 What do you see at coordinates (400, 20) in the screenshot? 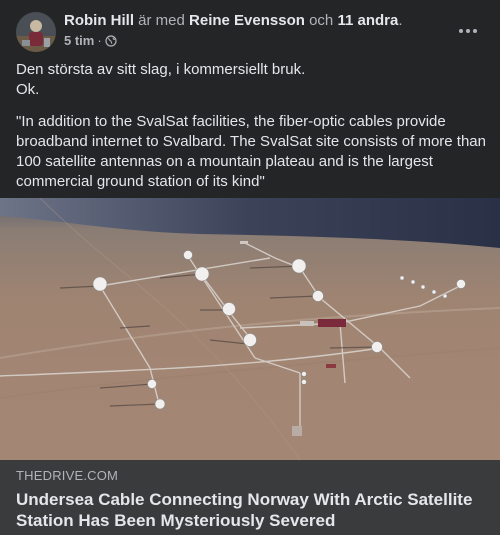
I see `period: .` at bounding box center [400, 20].